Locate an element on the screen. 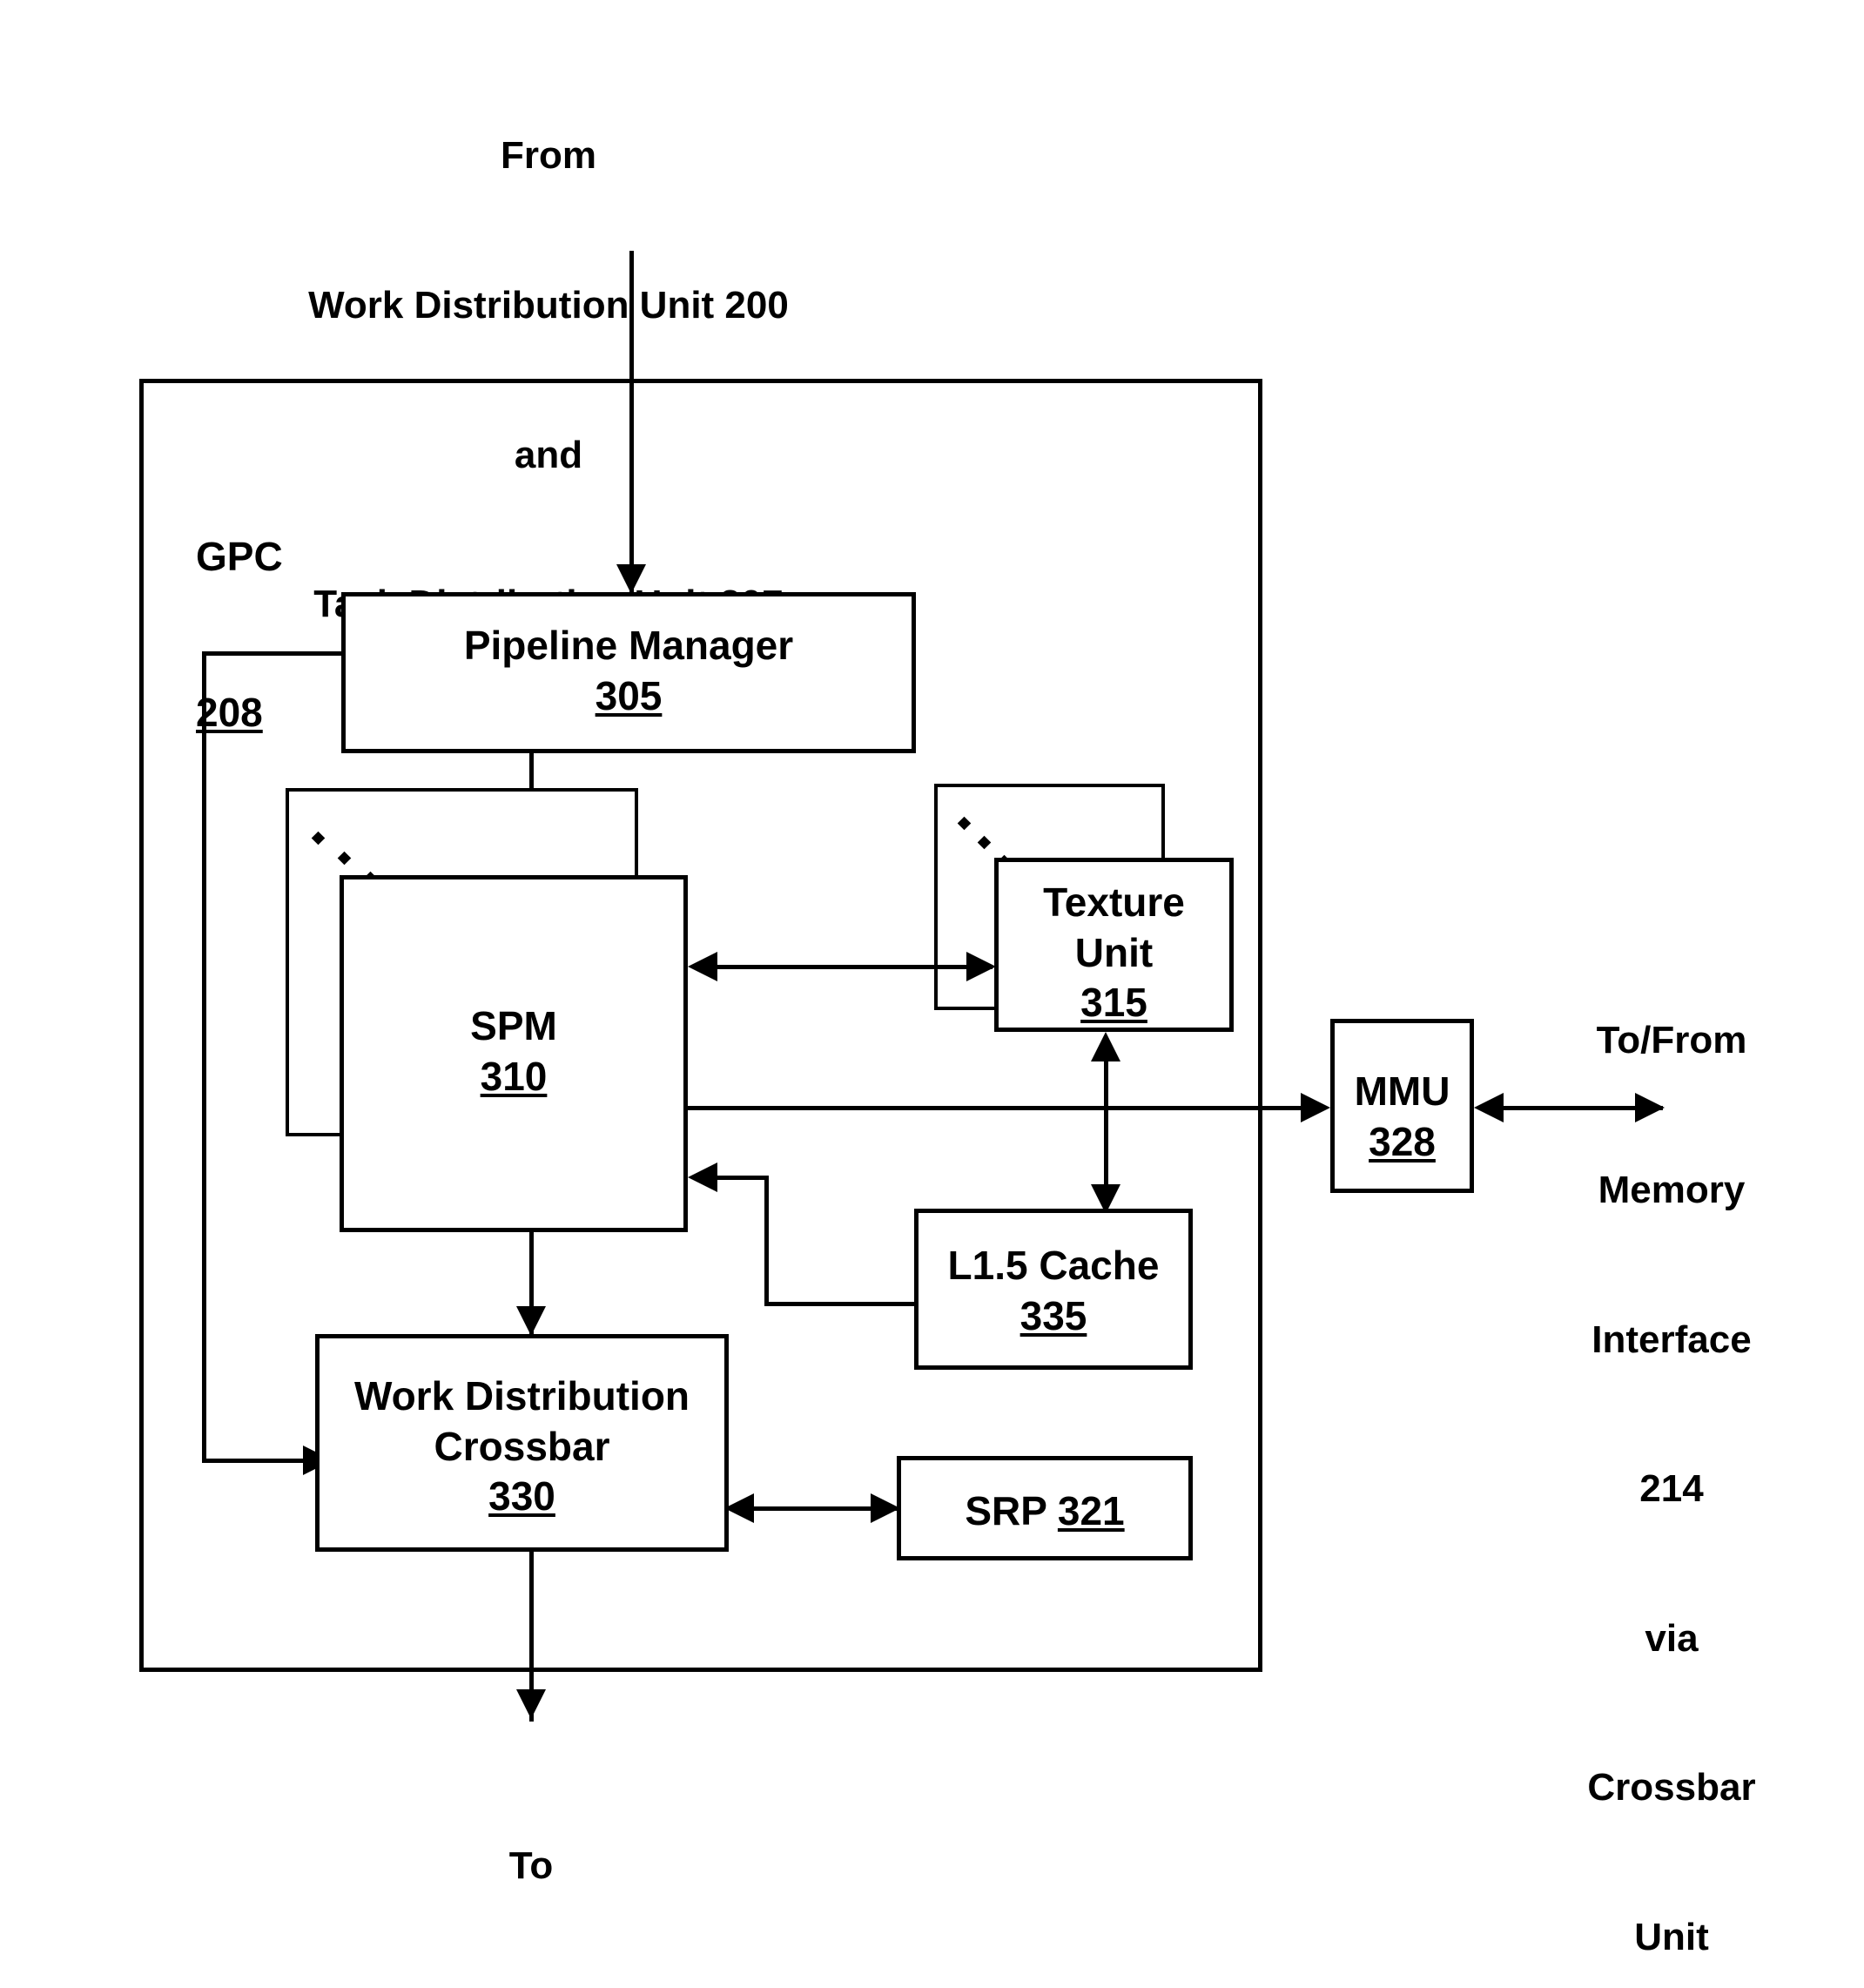 The height and width of the screenshot is (1988, 1864). block-pipeline-manager: Pipeline Manager 305 is located at coordinates (628, 672).